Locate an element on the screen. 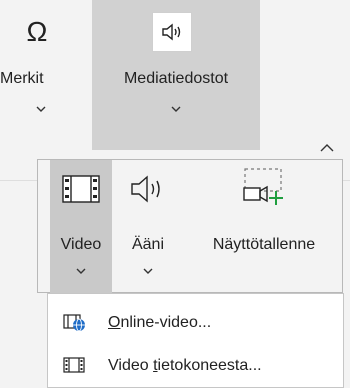 This screenshot has width=350, height=388. symbols-label: Merkit is located at coordinates (22, 78).